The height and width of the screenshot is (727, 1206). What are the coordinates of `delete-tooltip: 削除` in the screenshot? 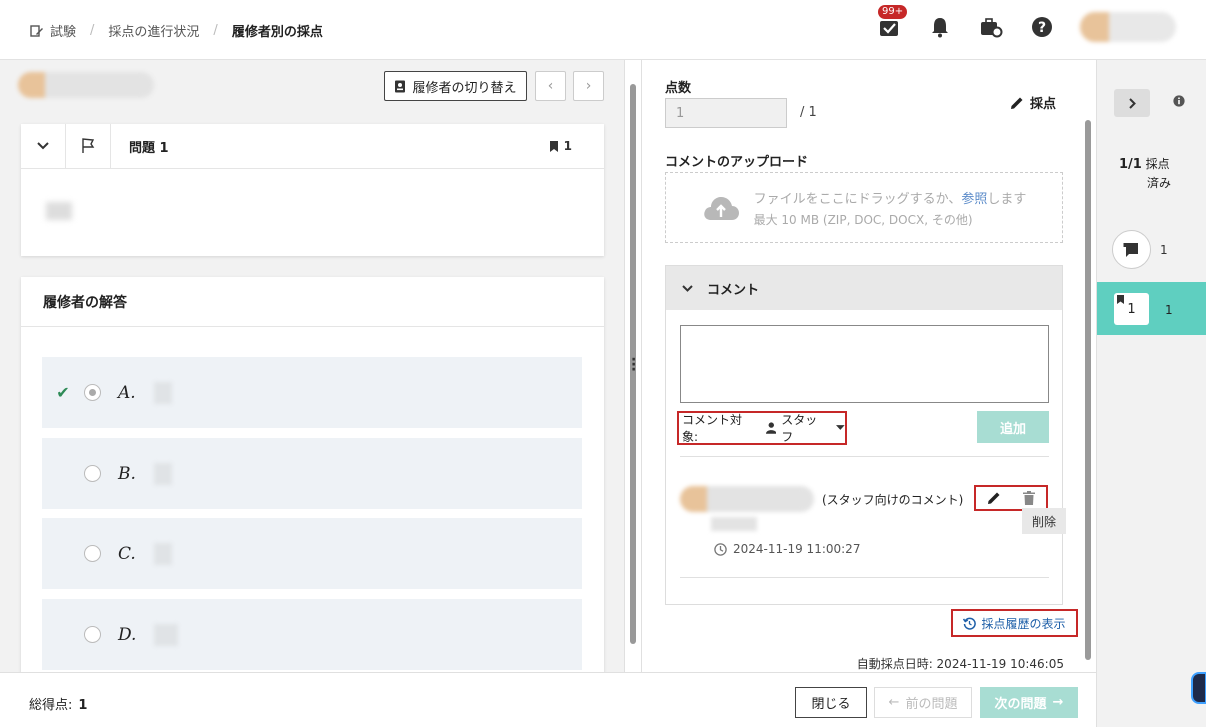 It's located at (1044, 521).